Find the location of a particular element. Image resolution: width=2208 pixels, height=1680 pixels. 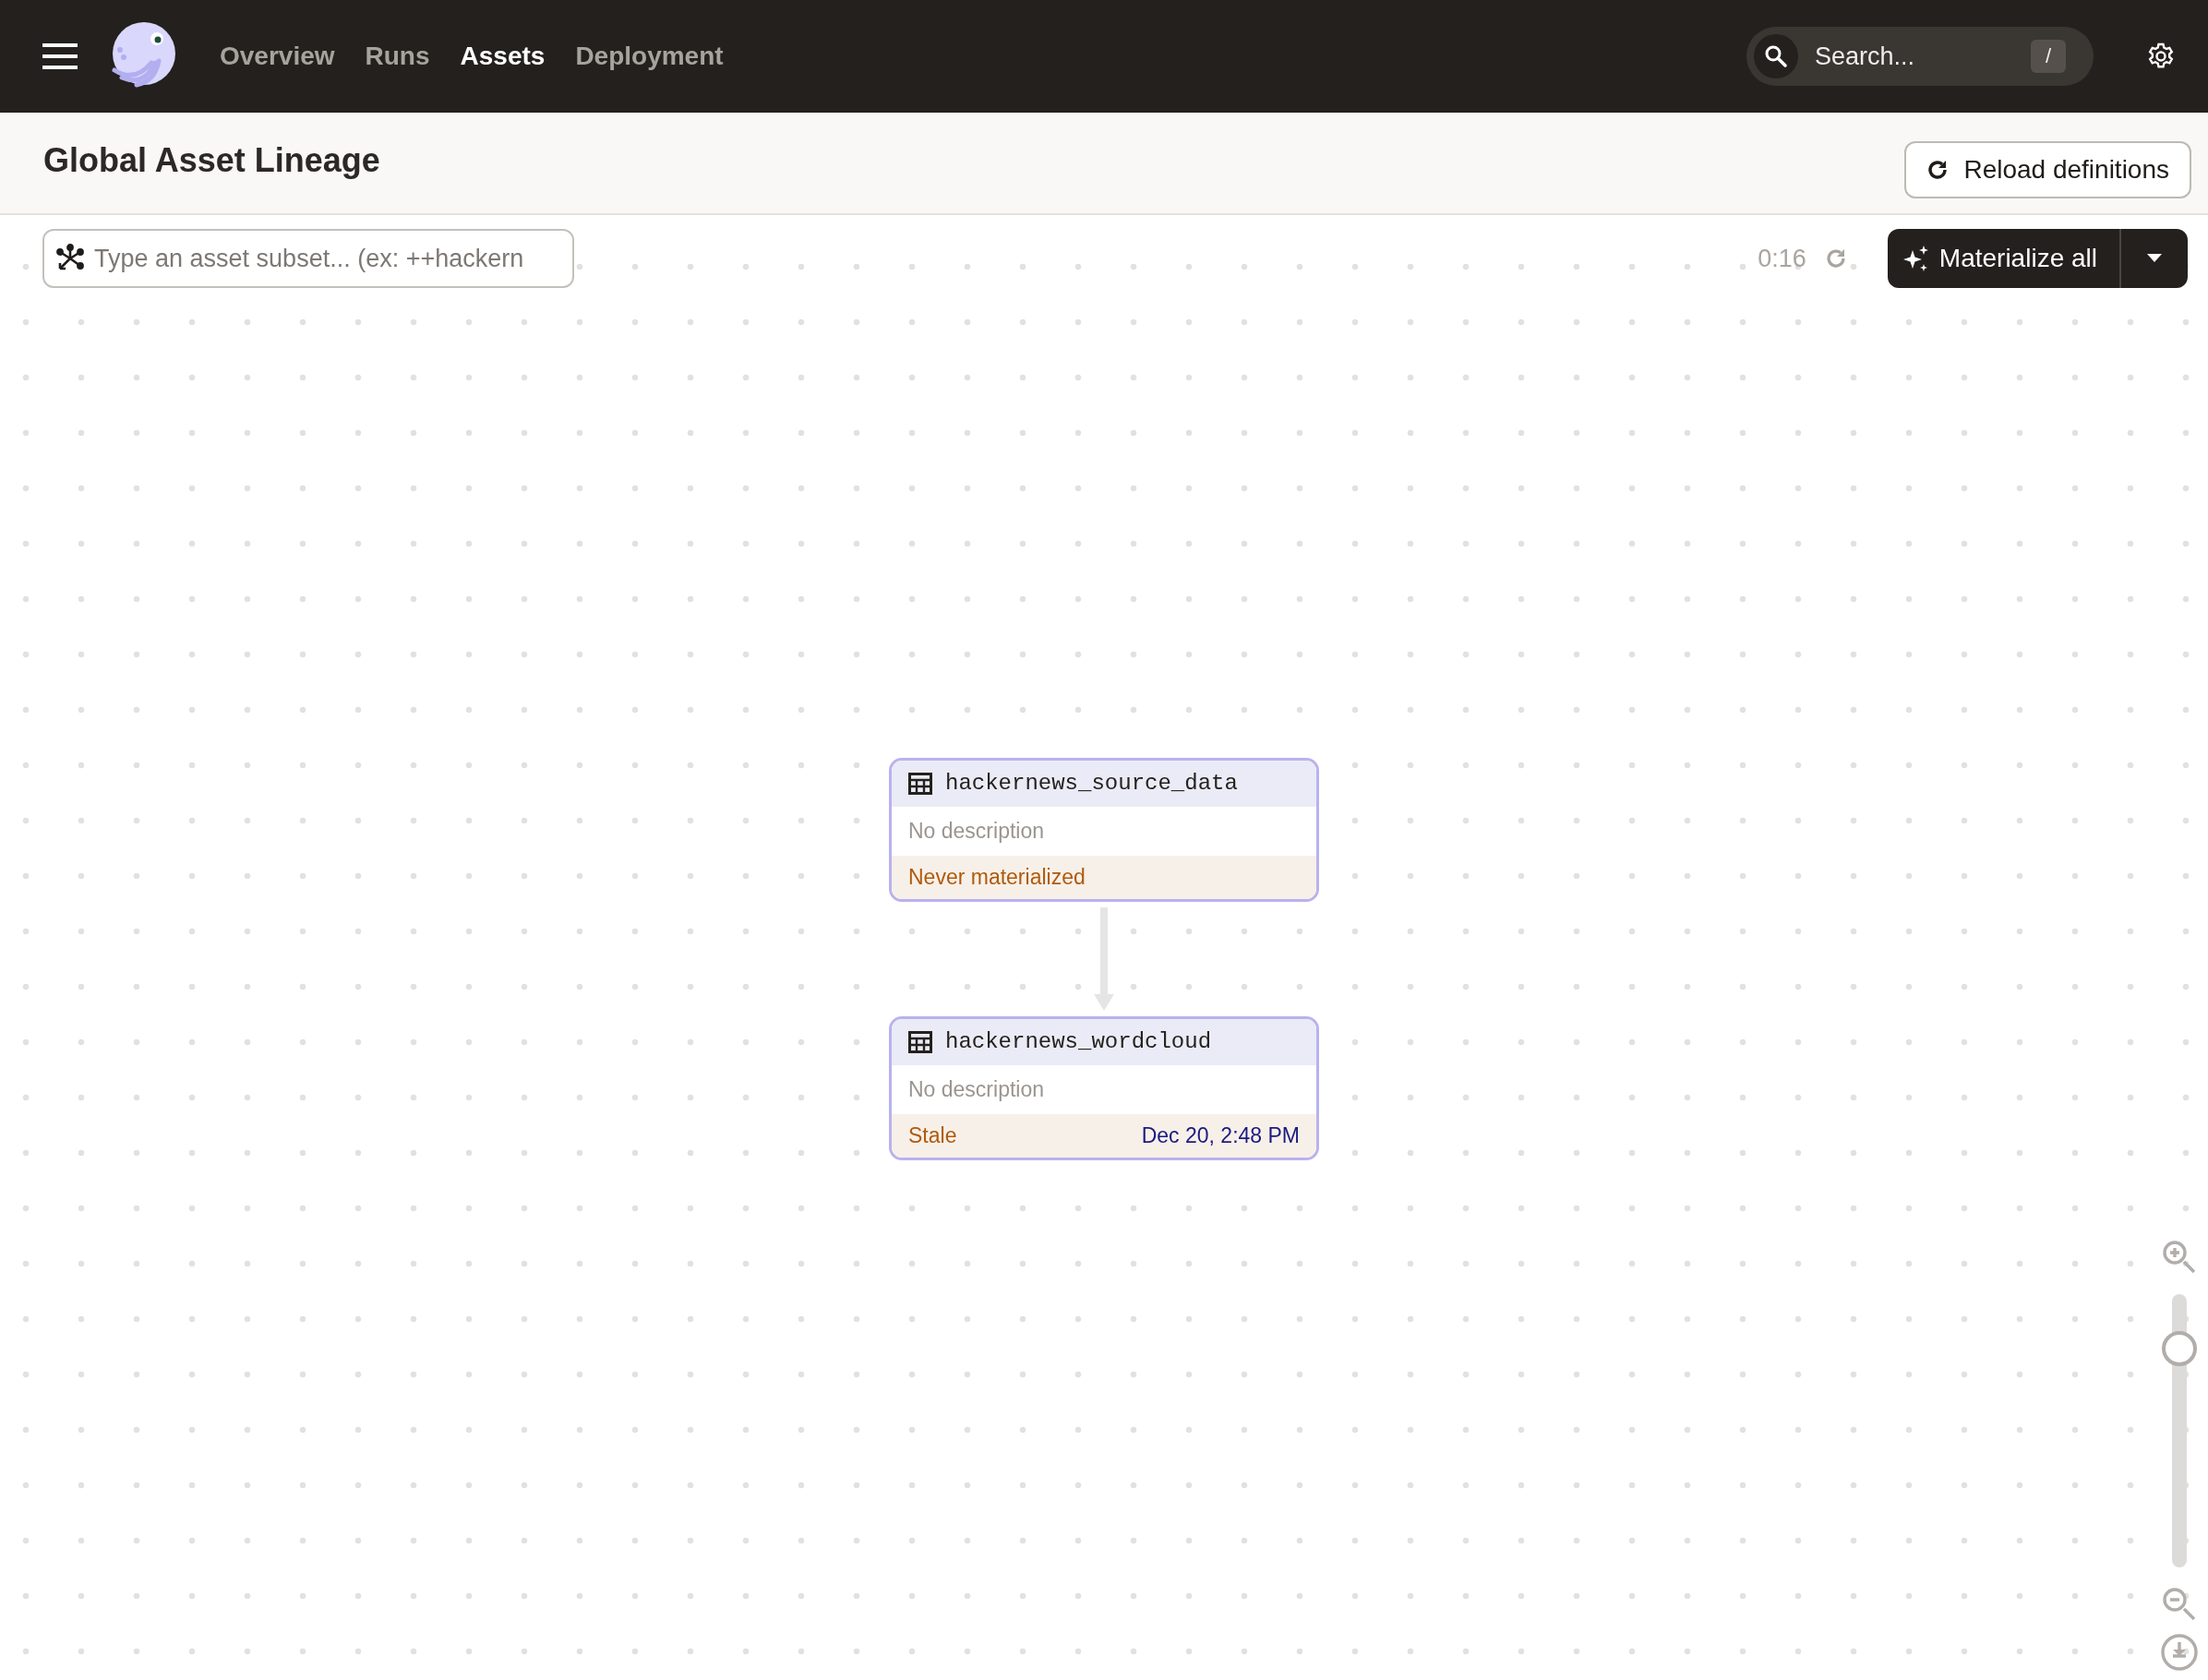

page-title: Global Asset Lineage is located at coordinates (211, 160).